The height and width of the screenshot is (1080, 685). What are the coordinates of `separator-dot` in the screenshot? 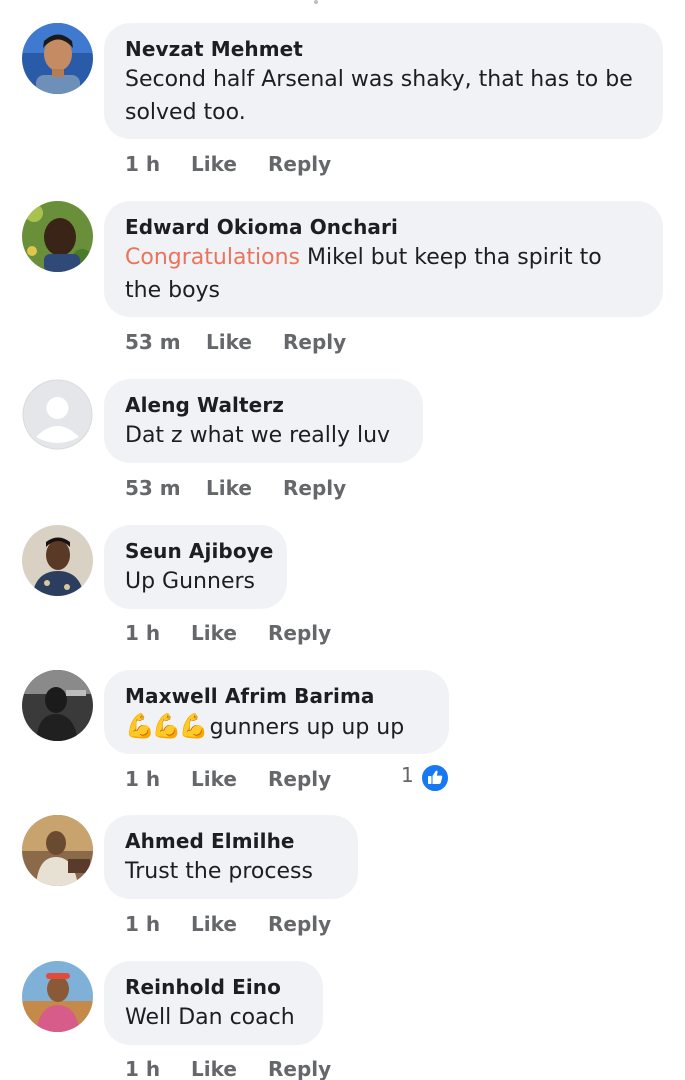 It's located at (316, 2).